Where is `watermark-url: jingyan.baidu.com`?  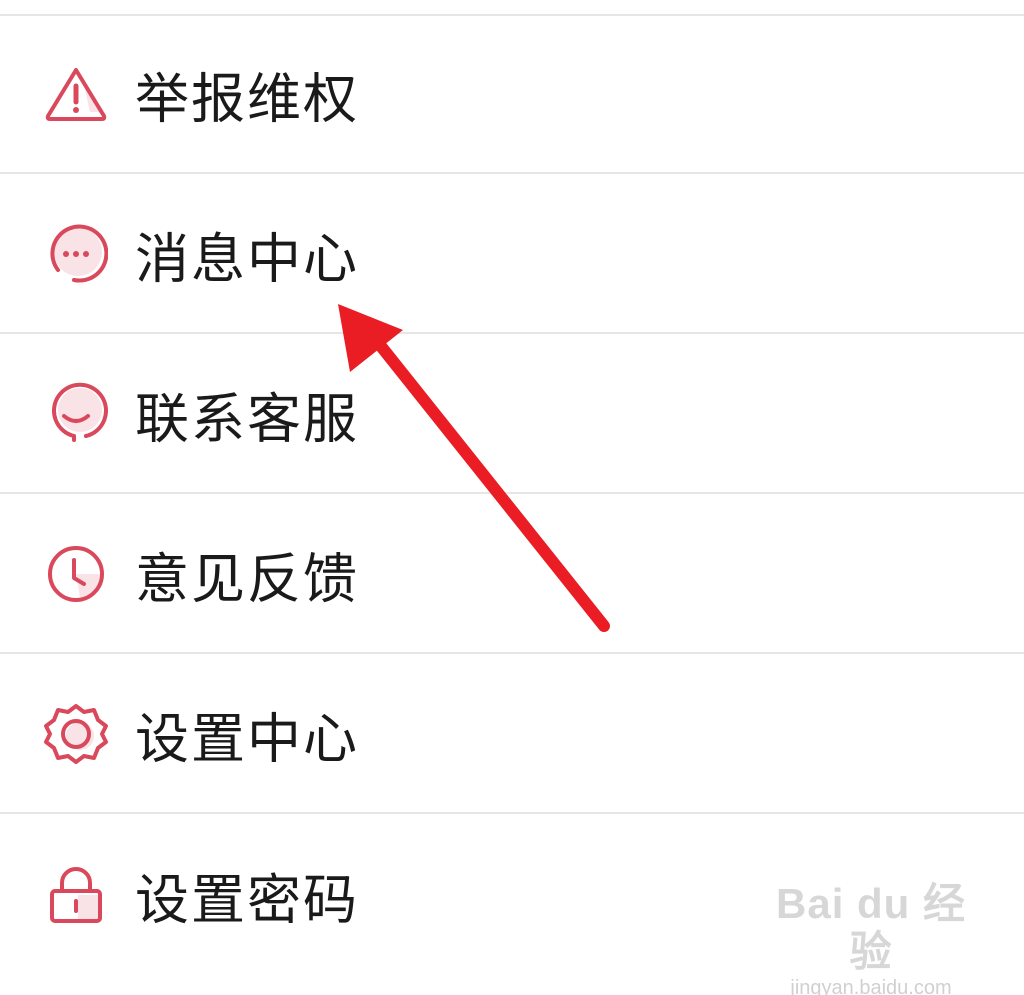 watermark-url: jingyan.baidu.com is located at coordinates (871, 986).